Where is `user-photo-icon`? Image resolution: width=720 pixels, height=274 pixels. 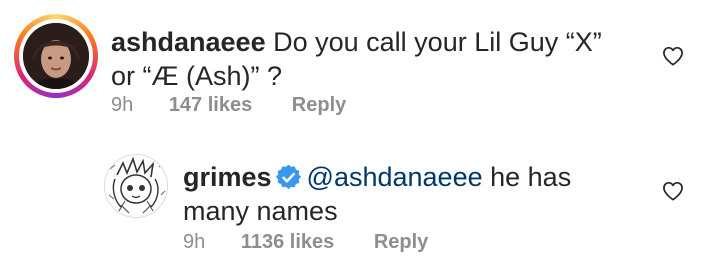
user-photo-icon is located at coordinates (56, 56).